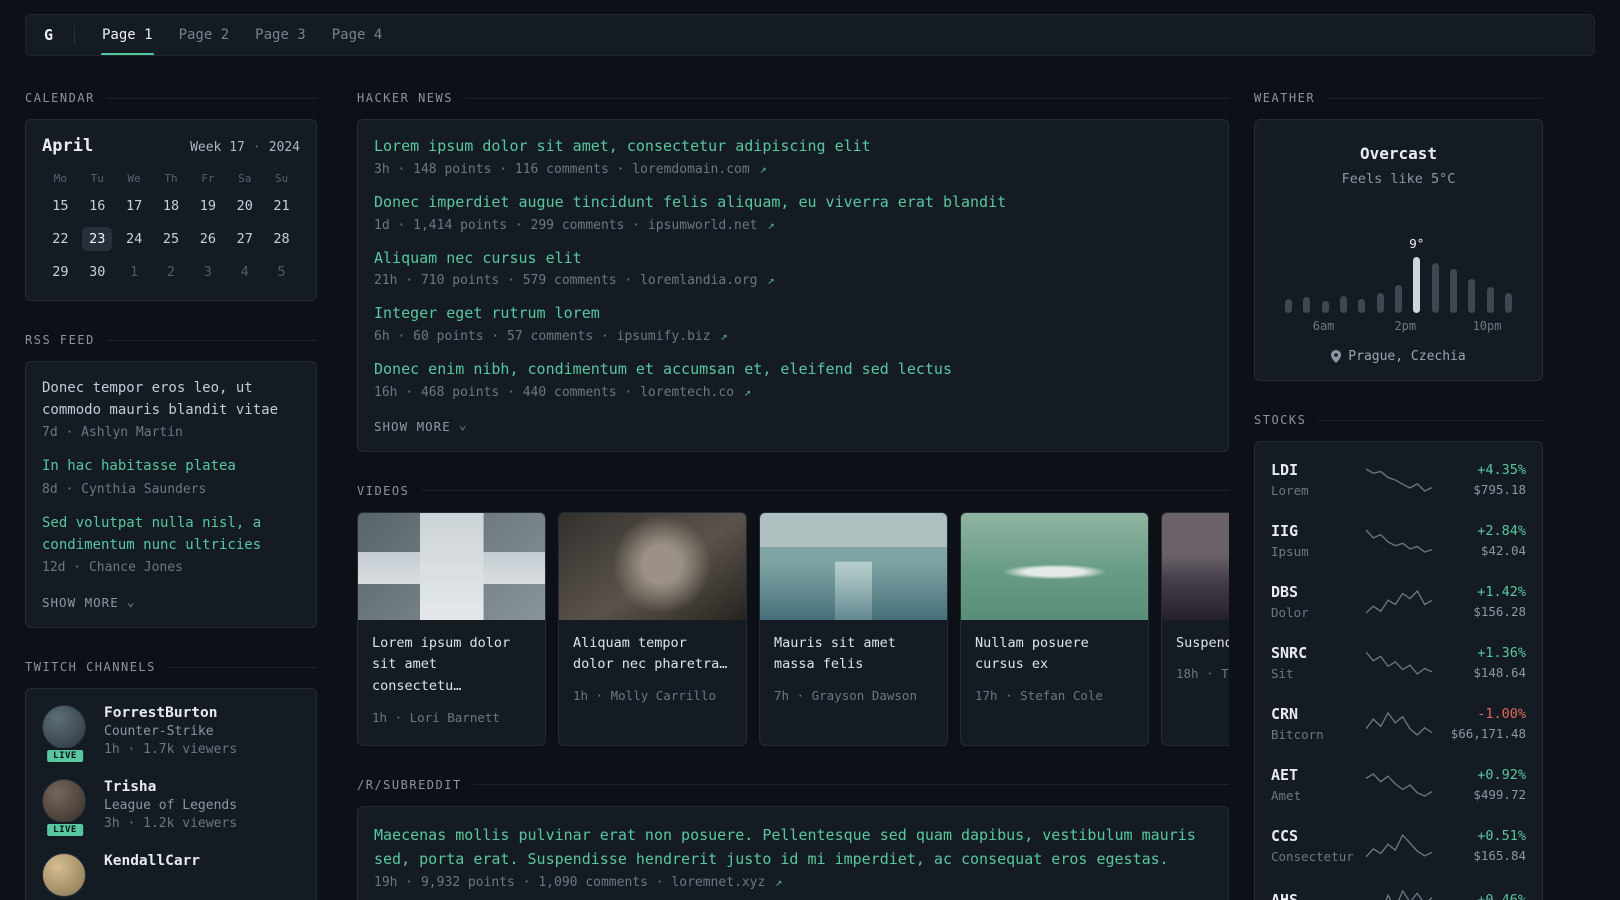 This screenshot has height=900, width=1620. What do you see at coordinates (97, 206) in the screenshot?
I see `calendar-day: 16` at bounding box center [97, 206].